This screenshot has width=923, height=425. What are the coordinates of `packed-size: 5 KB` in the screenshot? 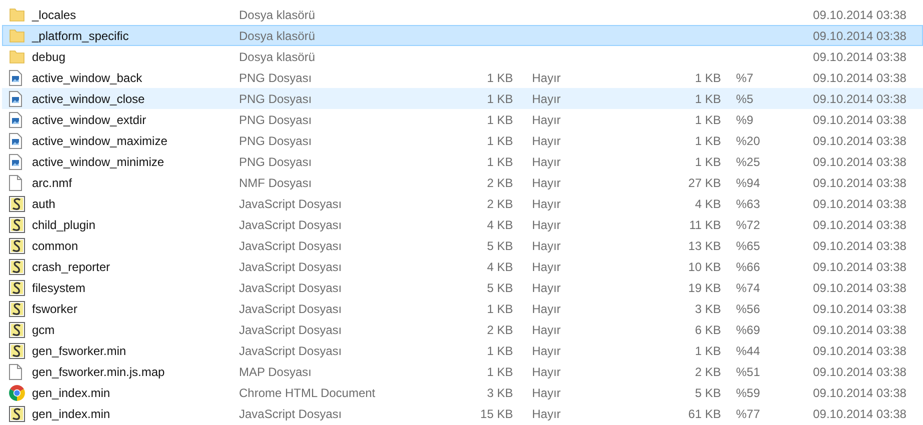 It's located at (707, 393).